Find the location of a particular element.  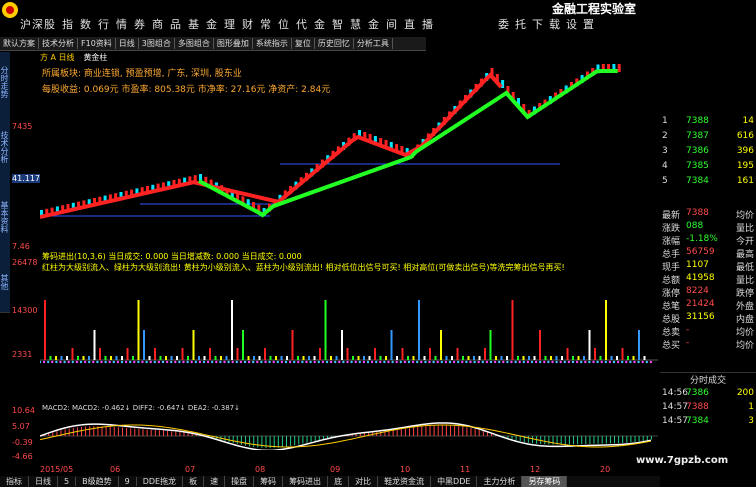

tab-other: 其他 is located at coordinates (5, 282).